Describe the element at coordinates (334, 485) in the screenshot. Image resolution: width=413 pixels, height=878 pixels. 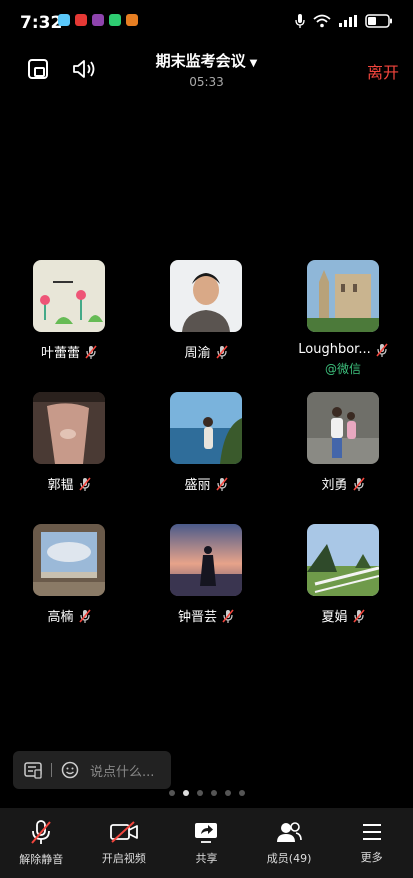
I see `participant-name: 刘勇` at that location.